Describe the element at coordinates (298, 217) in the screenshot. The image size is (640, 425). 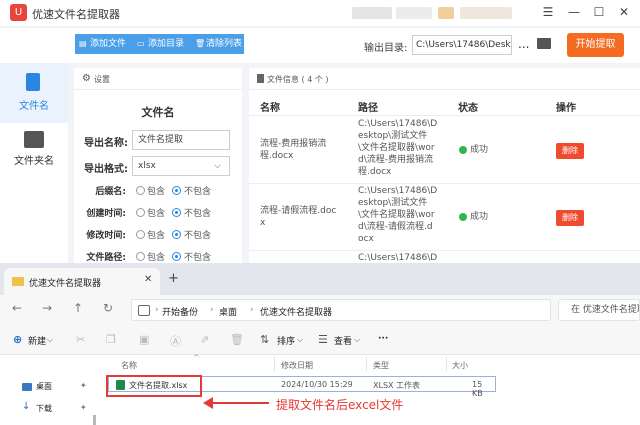
I see `file-name-cell: 流程-请假流程.doc x` at that location.